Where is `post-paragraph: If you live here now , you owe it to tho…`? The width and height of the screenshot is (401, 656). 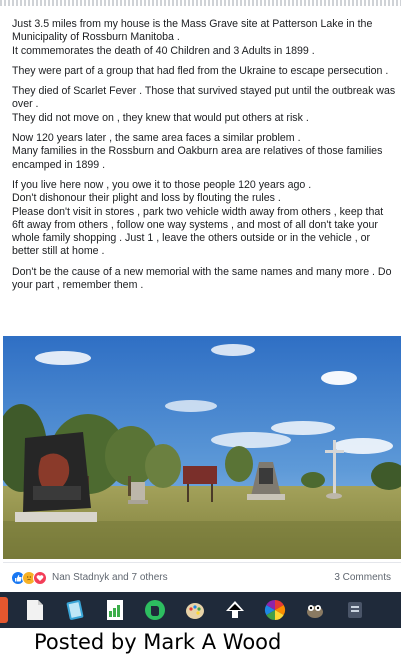 post-paragraph: If you live here now , you owe it to tho… is located at coordinates (198, 218).